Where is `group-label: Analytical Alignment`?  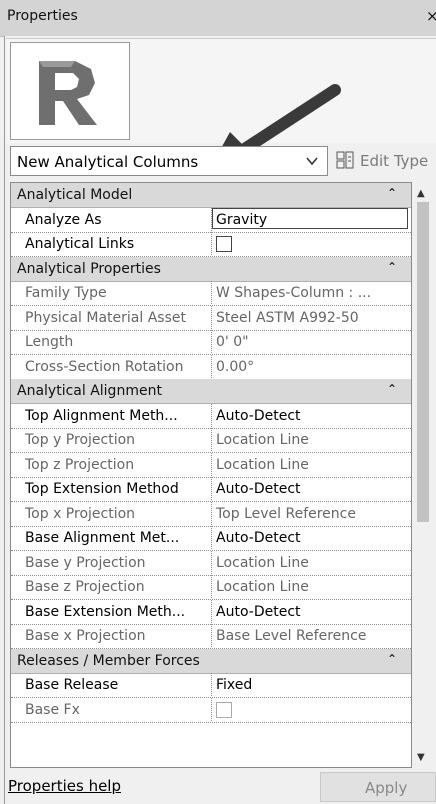
group-label: Analytical Alignment is located at coordinates (89, 391).